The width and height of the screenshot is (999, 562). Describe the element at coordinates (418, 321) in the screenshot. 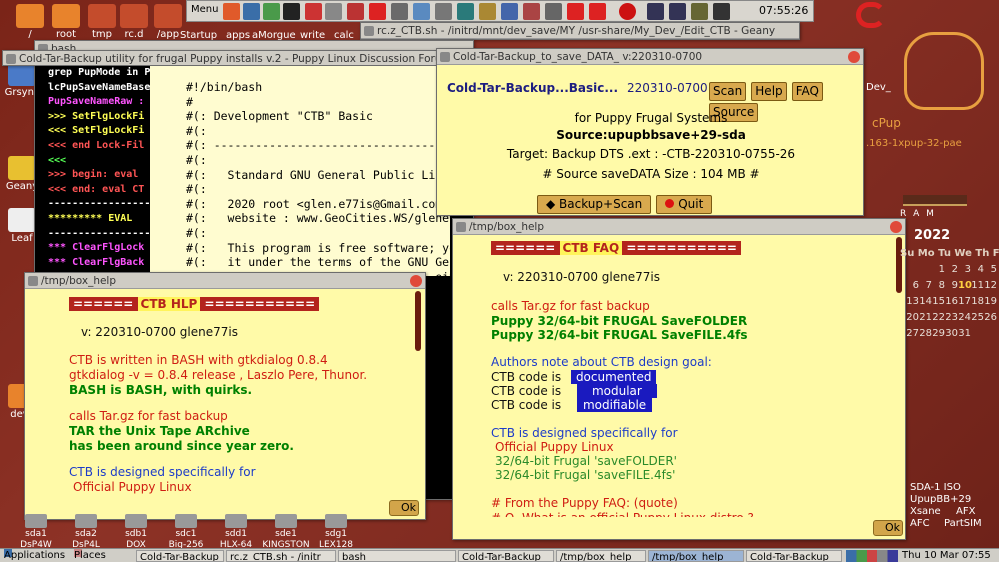

I see `help-scrollbar` at that location.